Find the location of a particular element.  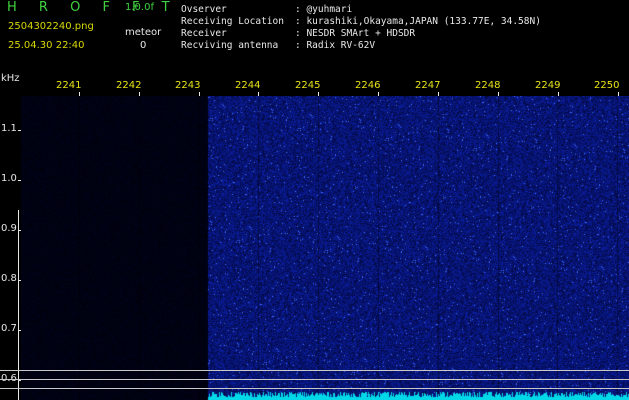

freq-label-0-7: 0.7 is located at coordinates (9, 328).